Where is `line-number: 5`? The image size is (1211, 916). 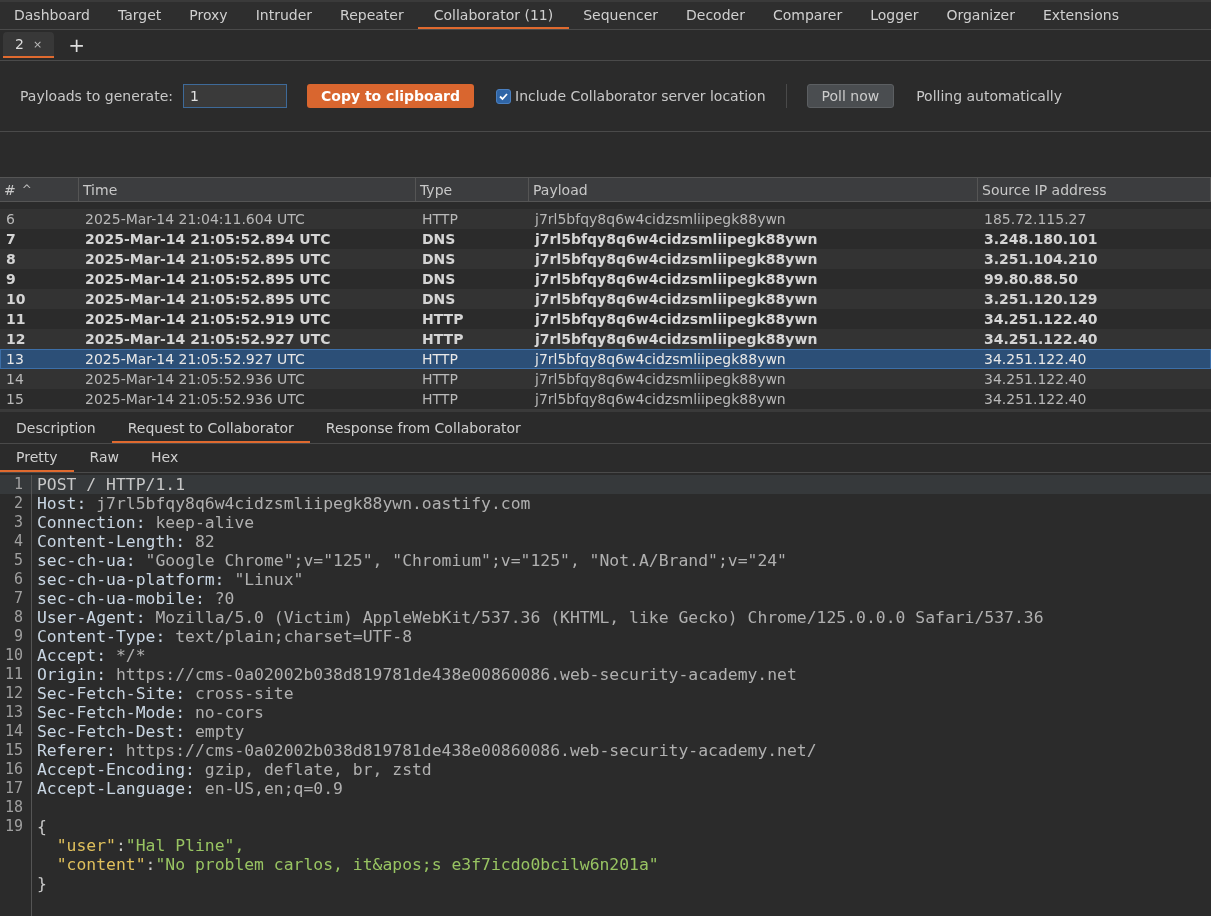 line-number: 5 is located at coordinates (18, 560).